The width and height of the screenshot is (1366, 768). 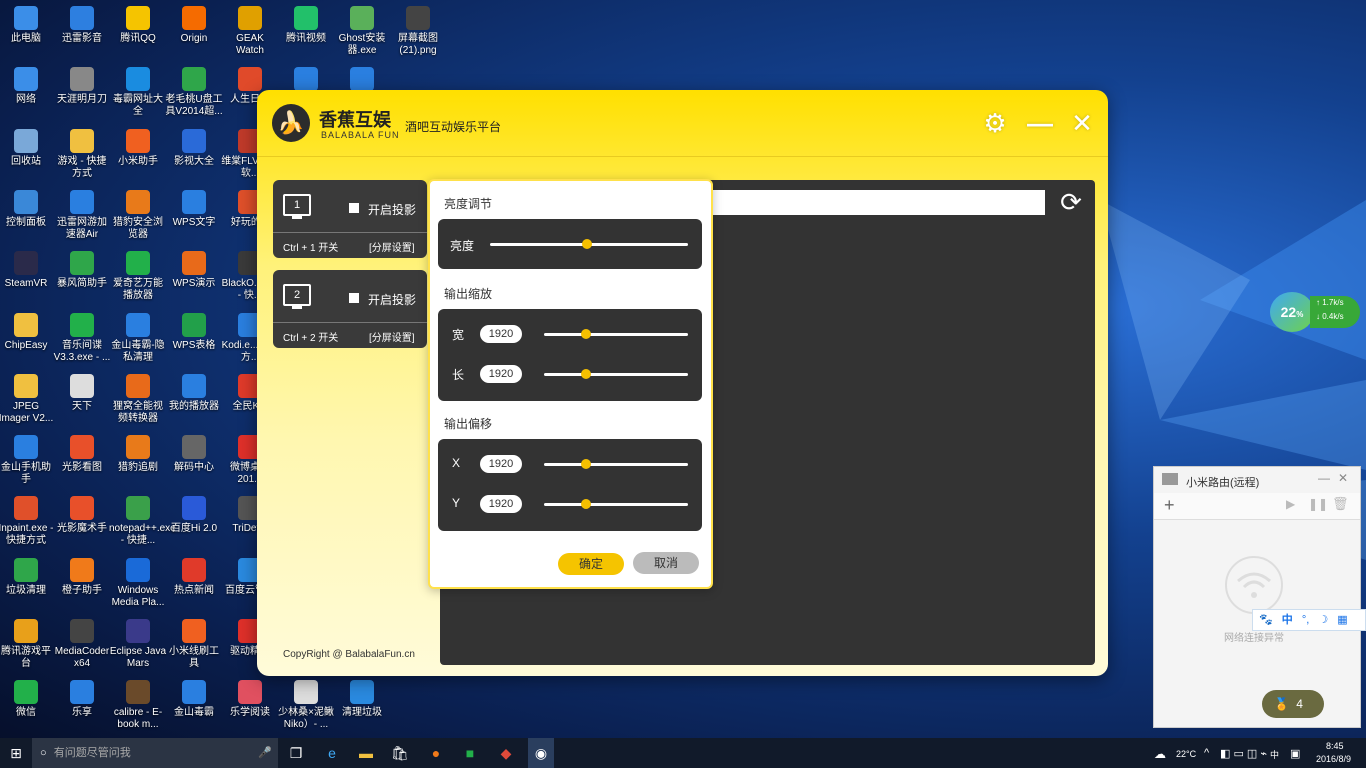 I want to click on notification-icon: ▣, so click(x=1295, y=753).